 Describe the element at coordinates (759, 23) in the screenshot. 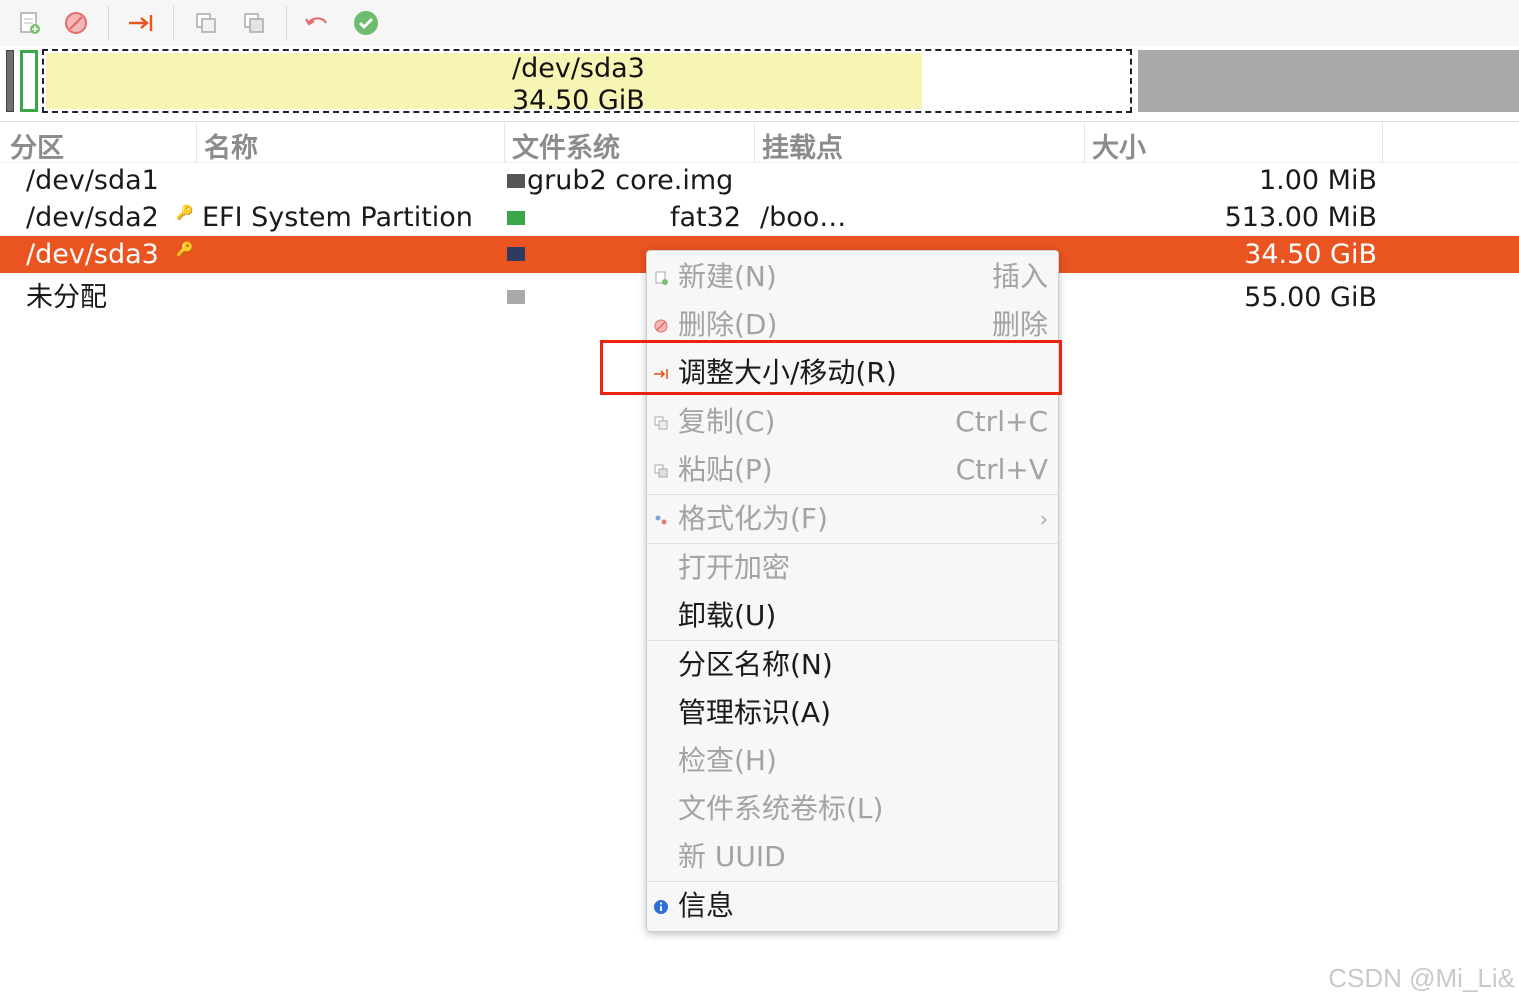

I see `toolbar` at that location.